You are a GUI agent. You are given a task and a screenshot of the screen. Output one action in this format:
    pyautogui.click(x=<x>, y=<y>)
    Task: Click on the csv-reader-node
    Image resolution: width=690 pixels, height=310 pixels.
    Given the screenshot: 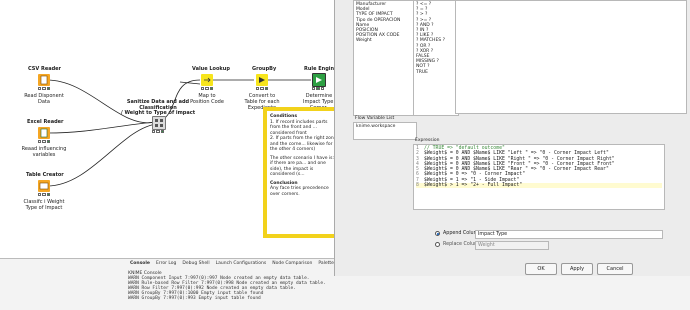 What is the action you would take?
    pyautogui.click(x=44, y=80)
    